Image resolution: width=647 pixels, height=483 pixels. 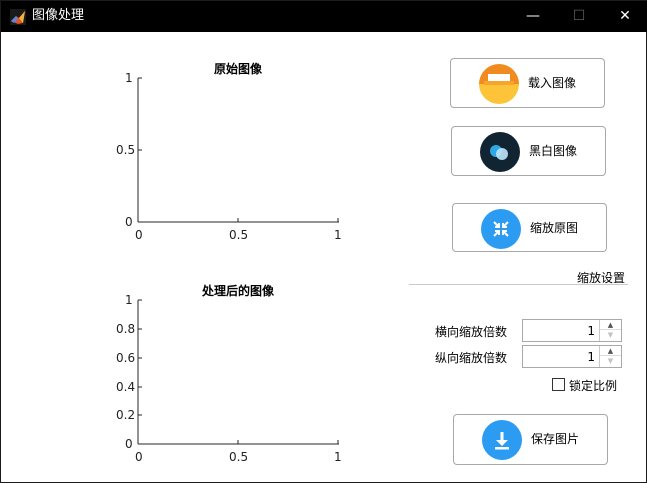 I want to click on close-button: ✕, so click(x=624, y=16).